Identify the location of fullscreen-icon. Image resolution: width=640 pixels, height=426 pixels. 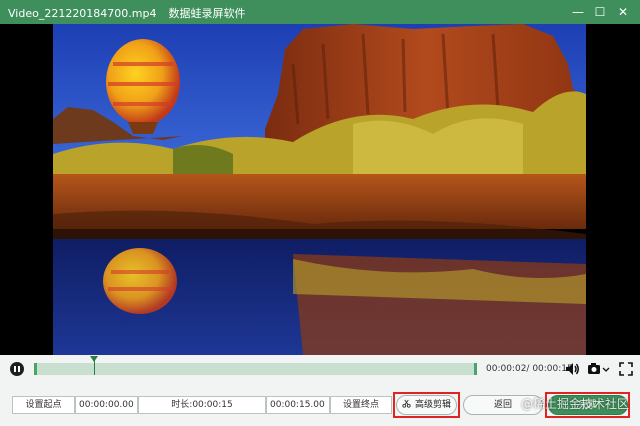
(626, 369).